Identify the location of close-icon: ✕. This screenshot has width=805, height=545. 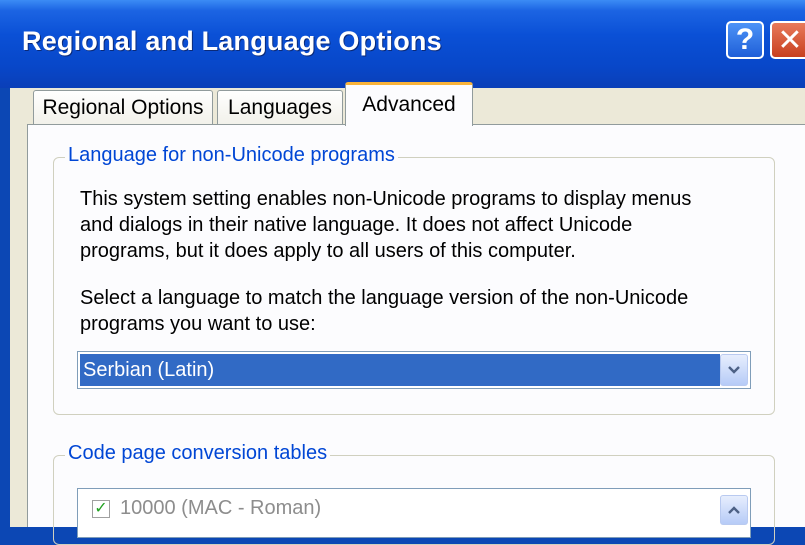
(790, 40).